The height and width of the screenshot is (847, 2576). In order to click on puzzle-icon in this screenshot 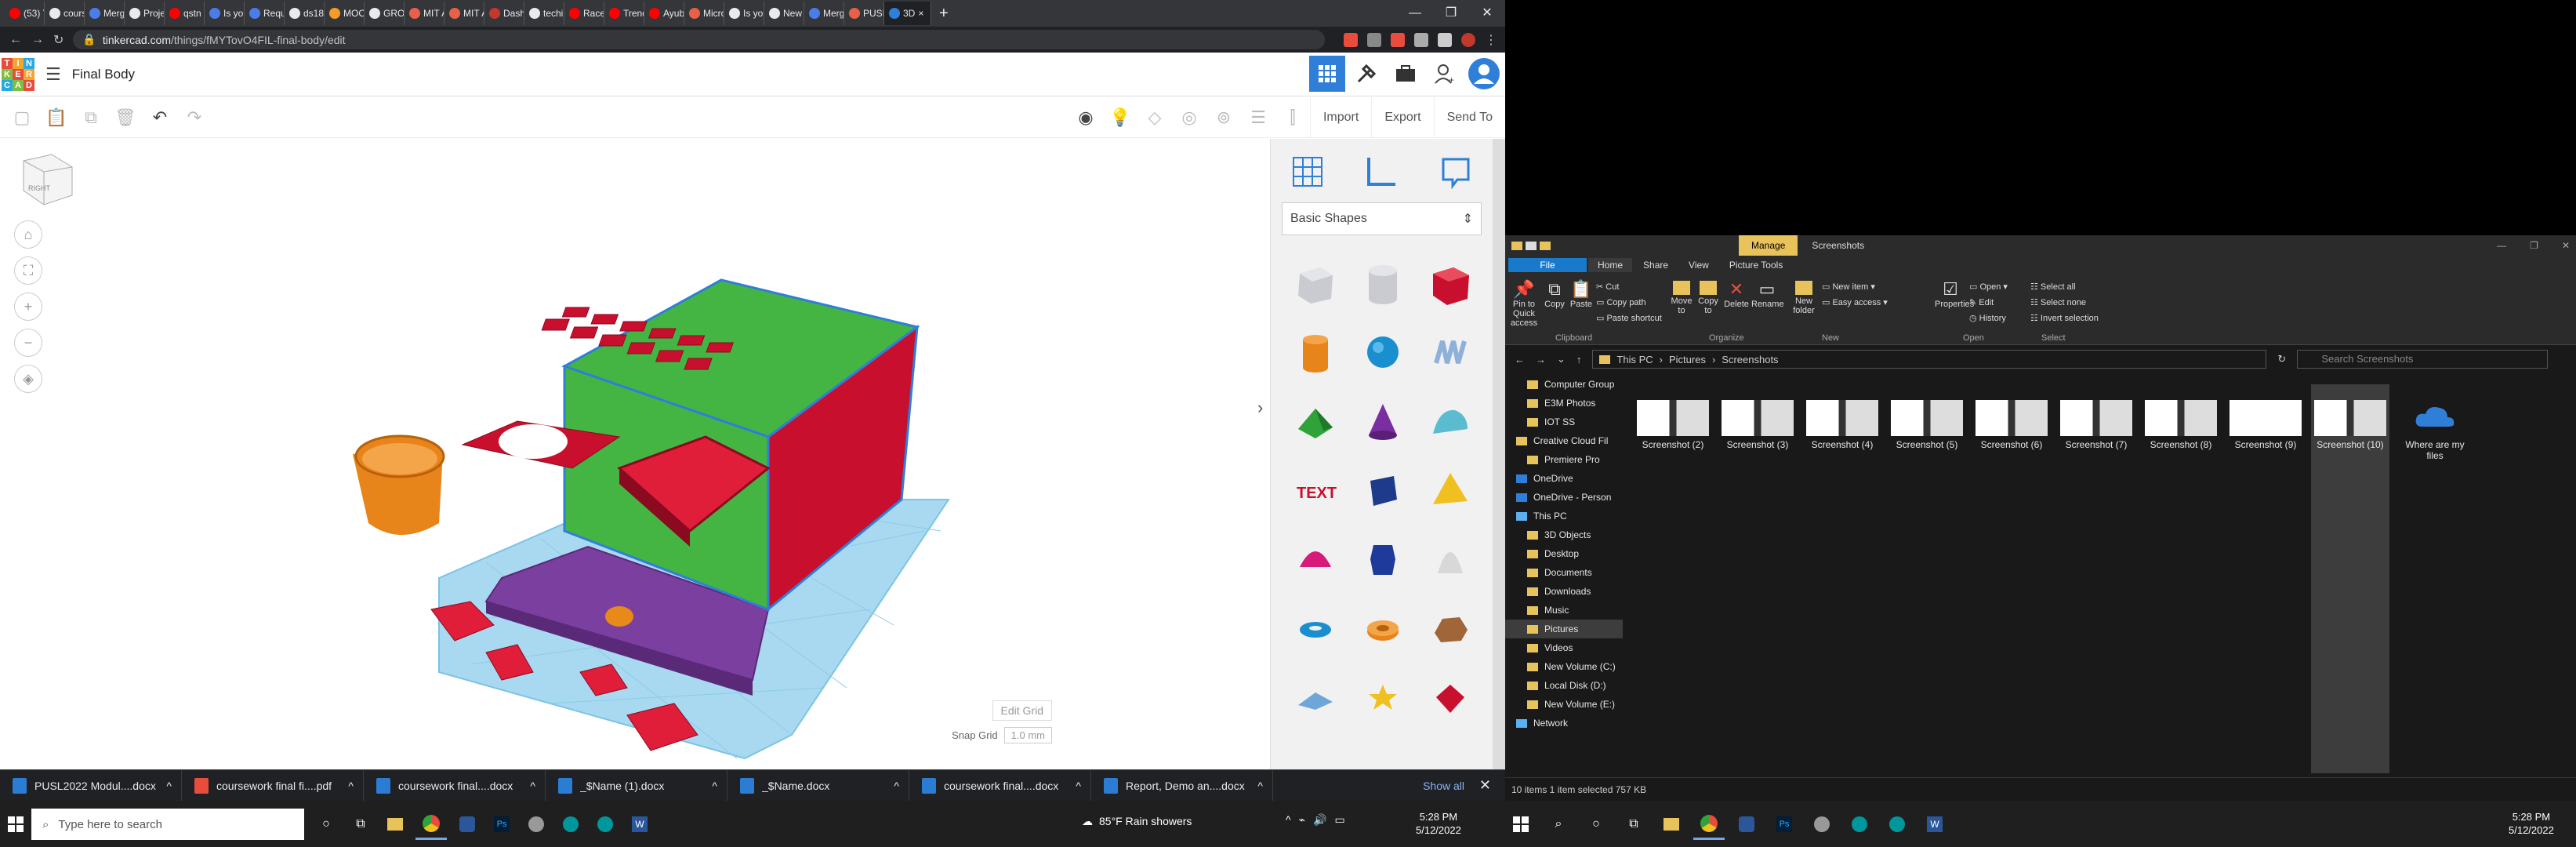, I will do `click(1421, 39)`.